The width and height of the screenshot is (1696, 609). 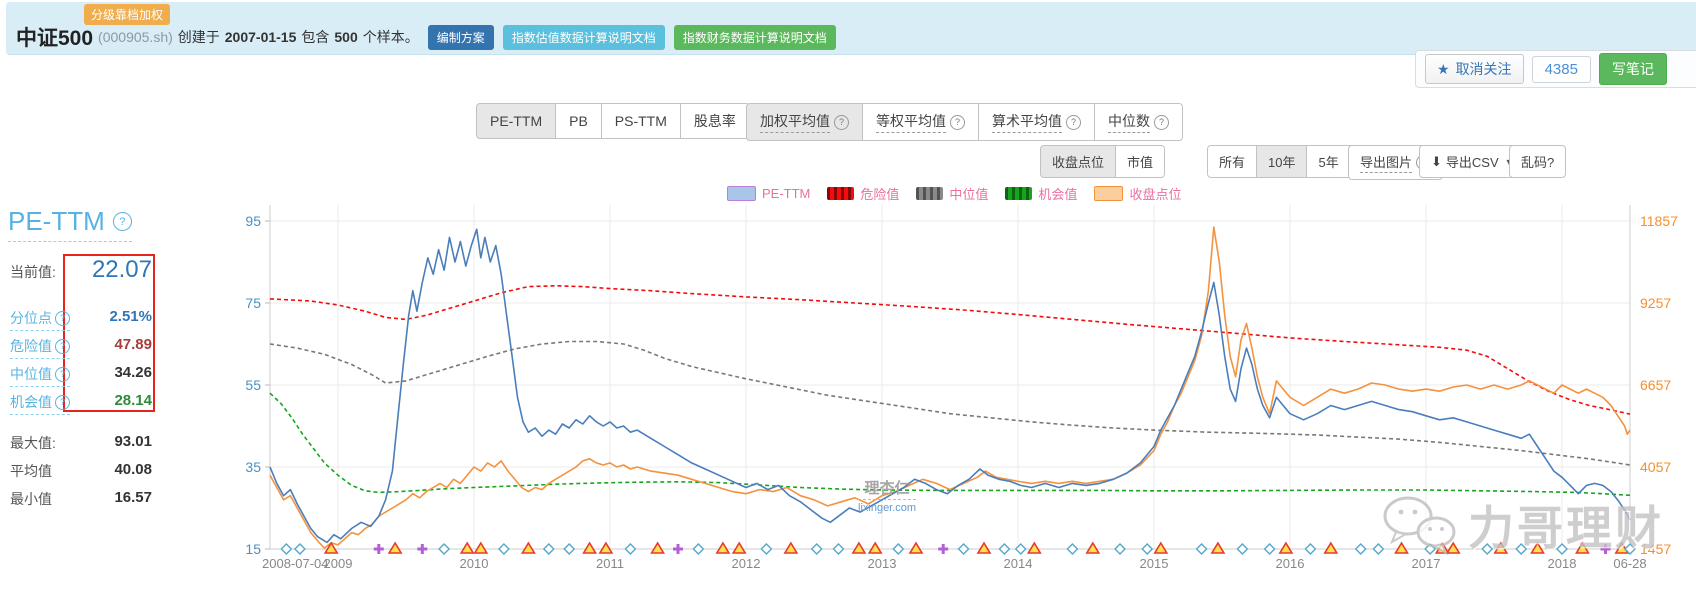 What do you see at coordinates (253, 385) in the screenshot?
I see `svg-text: 55` at bounding box center [253, 385].